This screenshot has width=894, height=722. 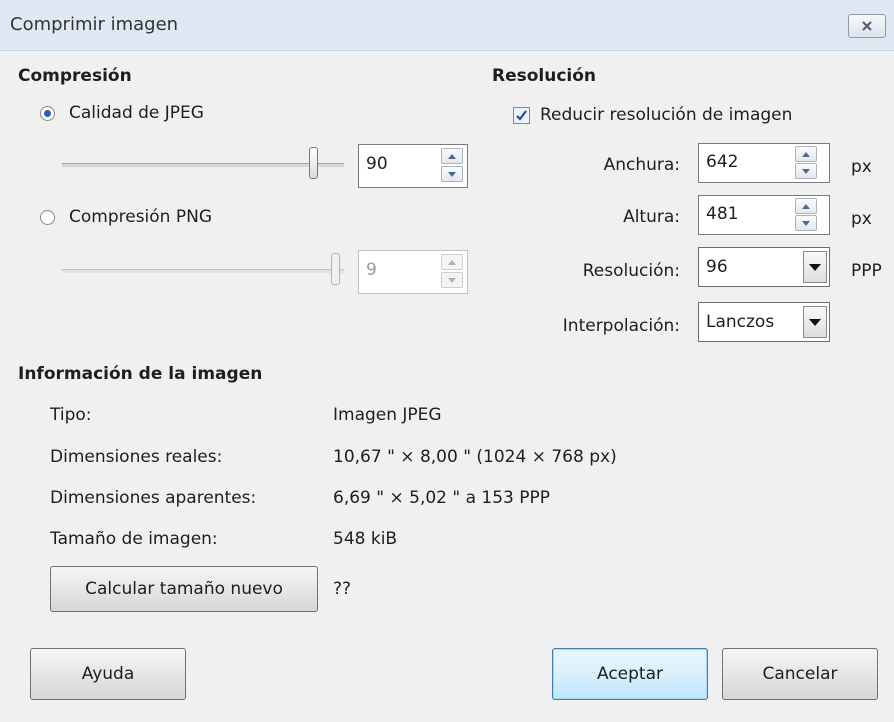 What do you see at coordinates (136, 113) in the screenshot?
I see `jpeg-radio-label: Calidad de JPEG` at bounding box center [136, 113].